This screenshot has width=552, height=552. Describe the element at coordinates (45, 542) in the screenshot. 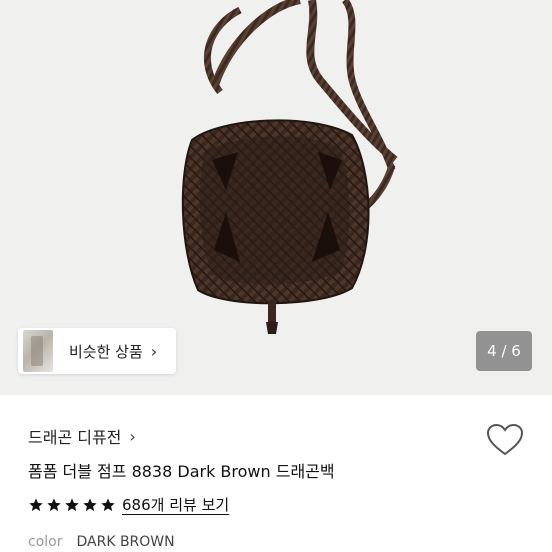

I see `color-label: color` at that location.